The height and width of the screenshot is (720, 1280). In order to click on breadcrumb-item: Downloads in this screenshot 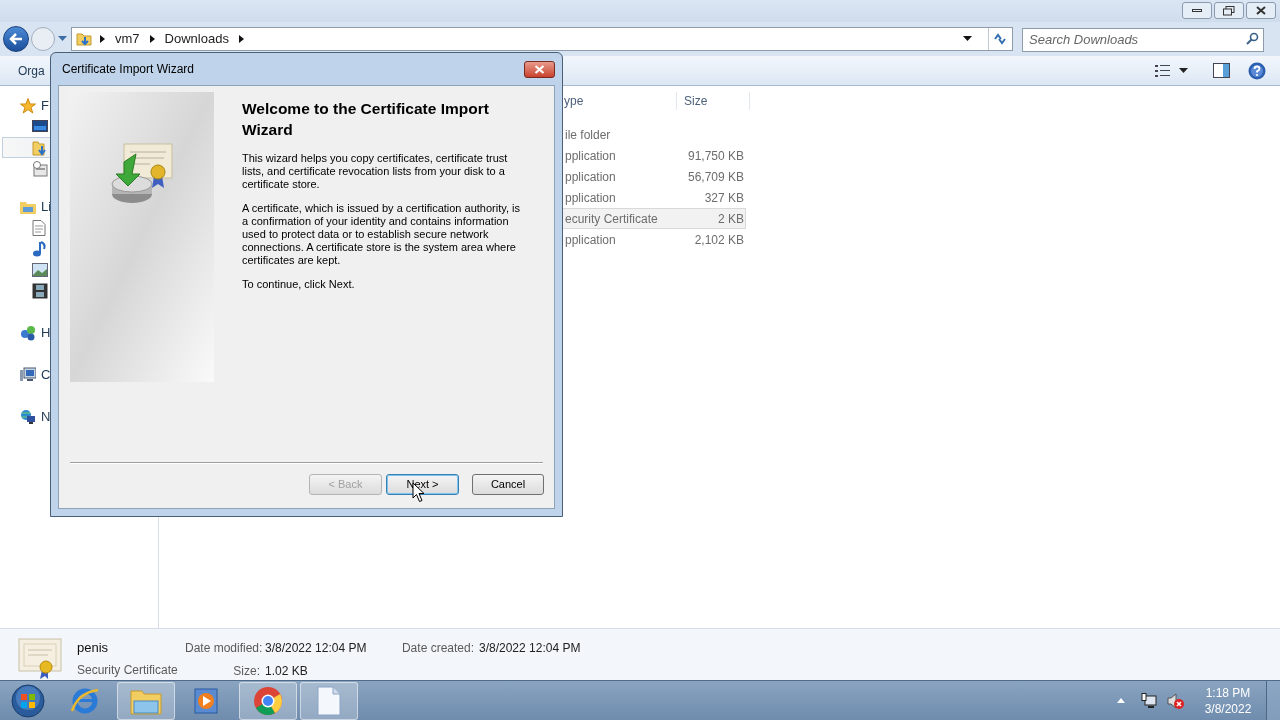, I will do `click(196, 39)`.